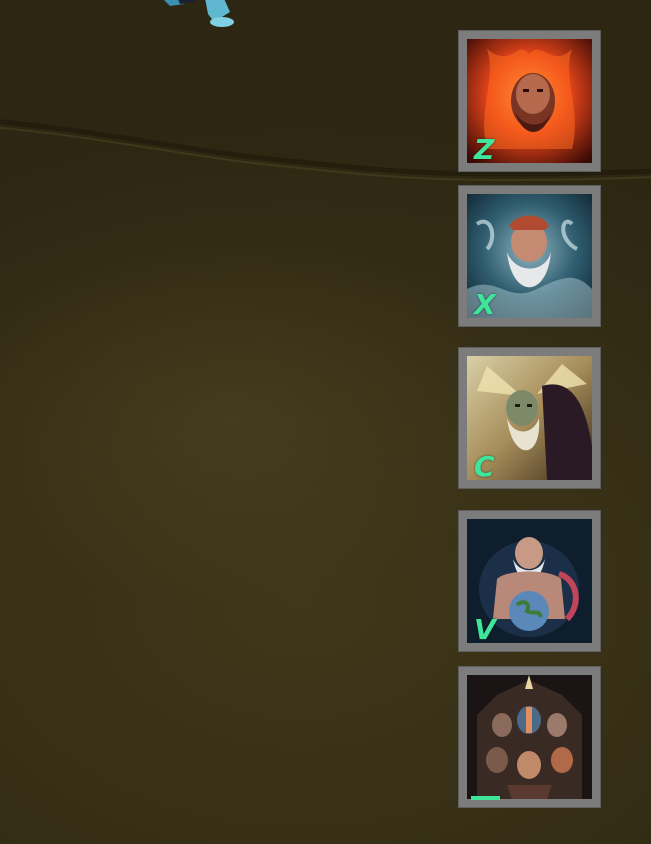  I want to click on skill-slot-c: C, so click(529, 418).